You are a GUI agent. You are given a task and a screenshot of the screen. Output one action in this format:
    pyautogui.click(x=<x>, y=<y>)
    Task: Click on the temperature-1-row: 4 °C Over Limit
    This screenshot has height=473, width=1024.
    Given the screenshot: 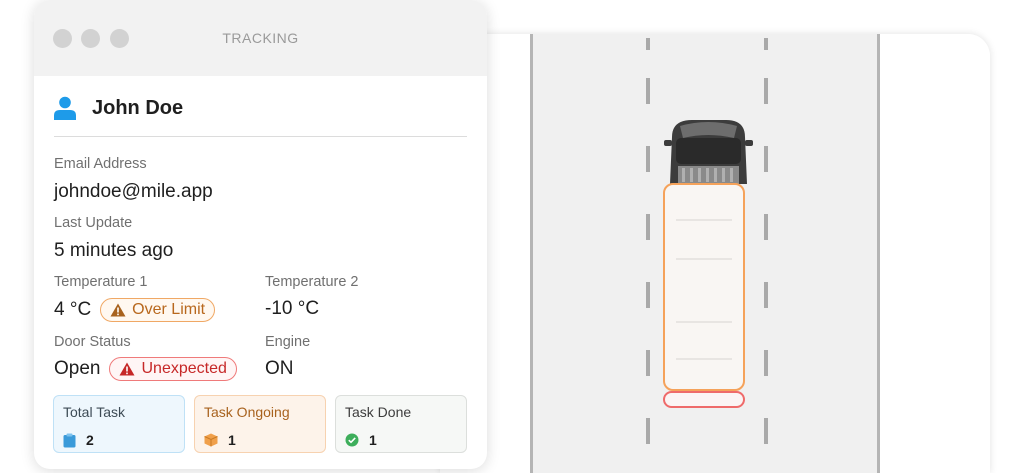 What is the action you would take?
    pyautogui.click(x=135, y=310)
    